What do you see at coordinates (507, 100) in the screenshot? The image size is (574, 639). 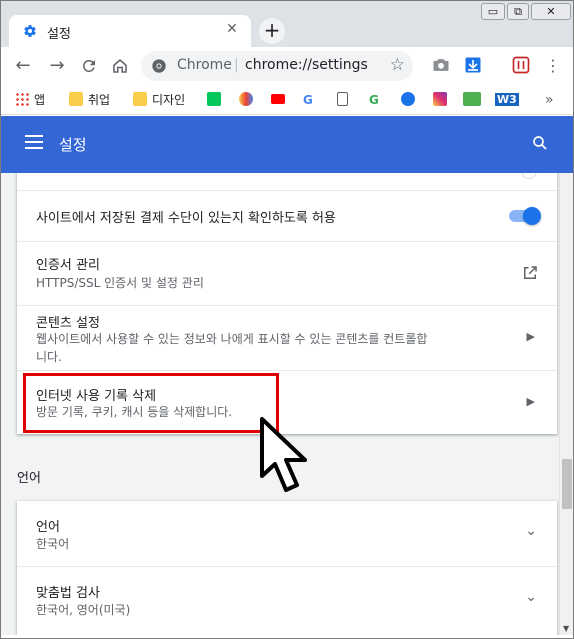 I see `w3schools-icon: W3` at bounding box center [507, 100].